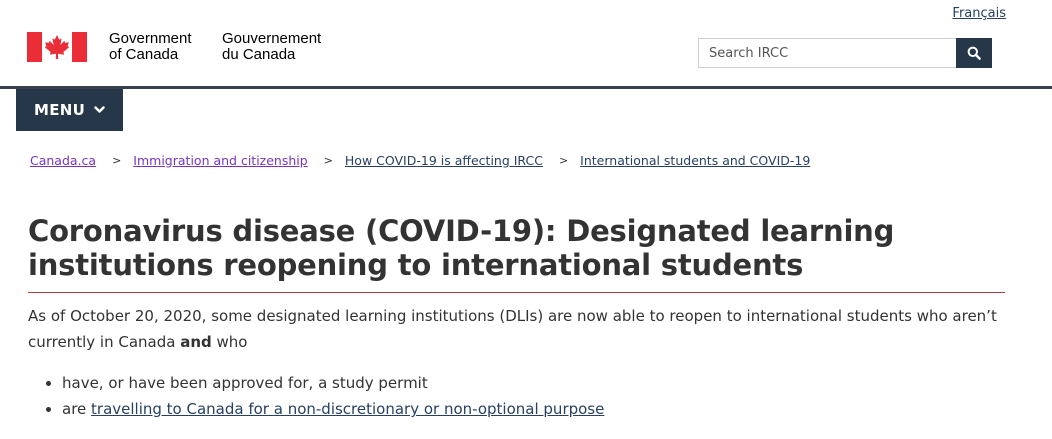  What do you see at coordinates (259, 54) in the screenshot?
I see `brand-fr-line-2: du Canada` at bounding box center [259, 54].